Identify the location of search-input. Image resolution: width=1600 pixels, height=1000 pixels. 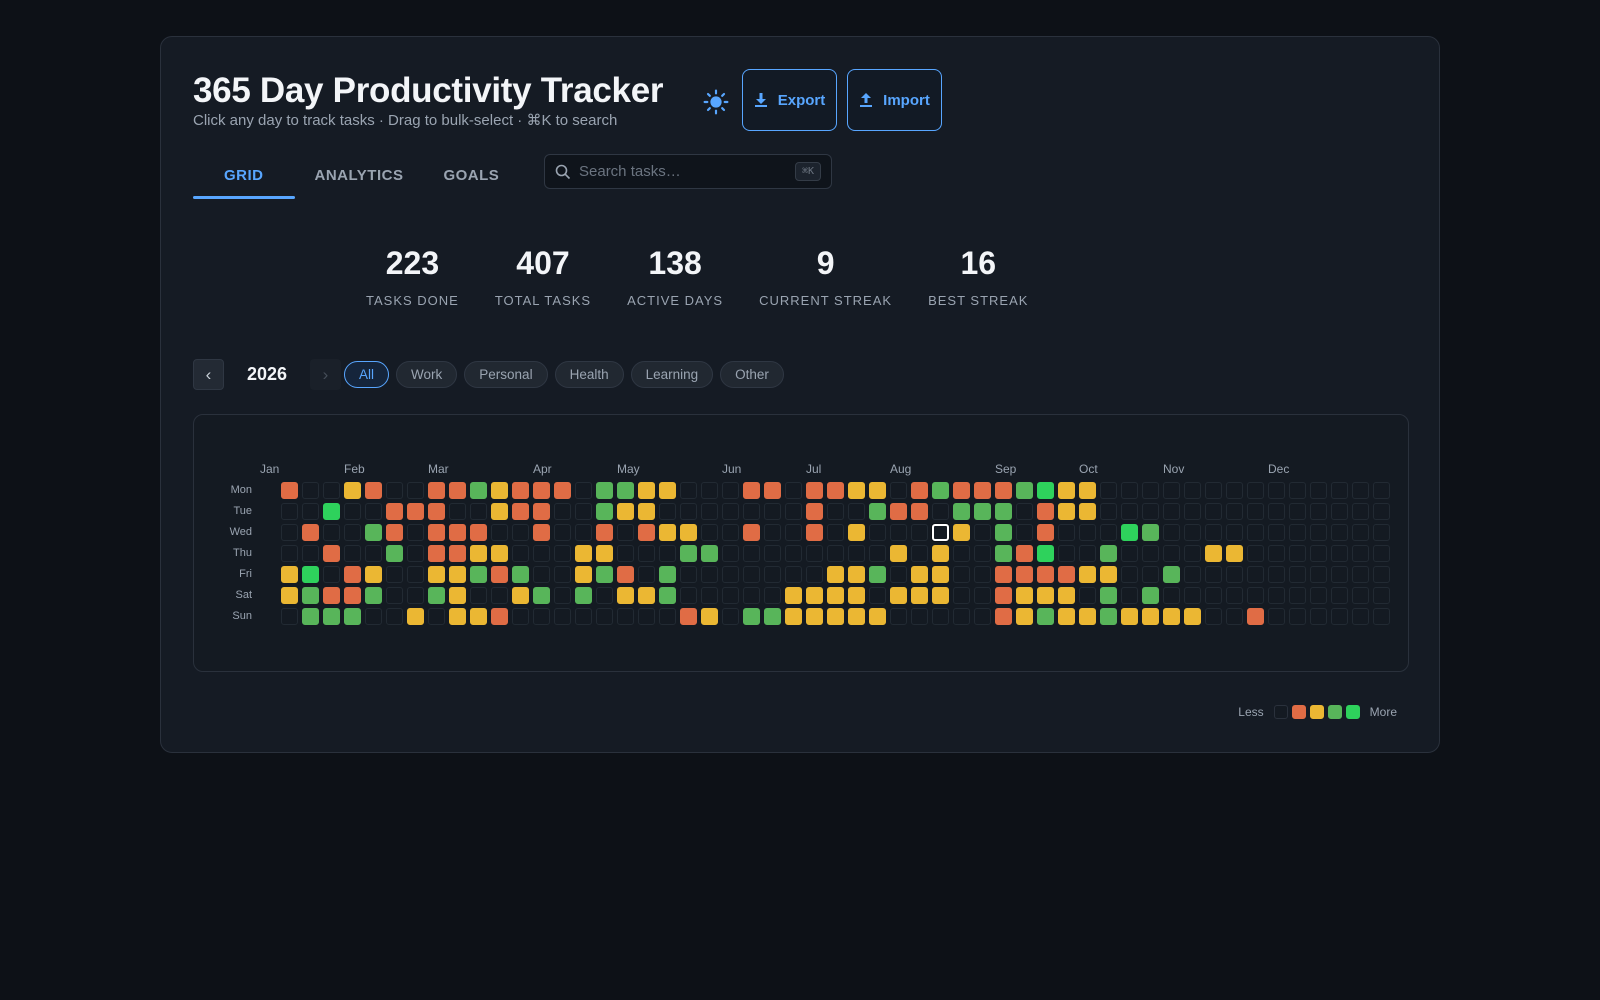
(683, 171).